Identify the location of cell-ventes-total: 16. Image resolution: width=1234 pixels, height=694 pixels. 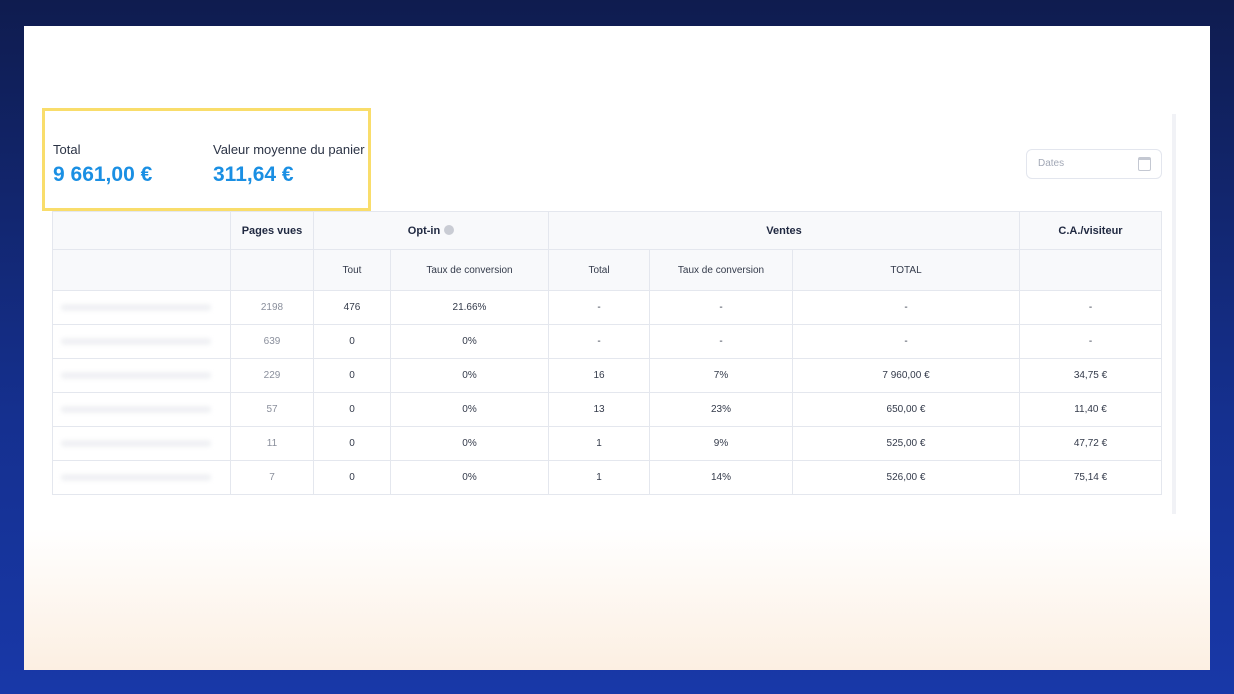
(599, 375).